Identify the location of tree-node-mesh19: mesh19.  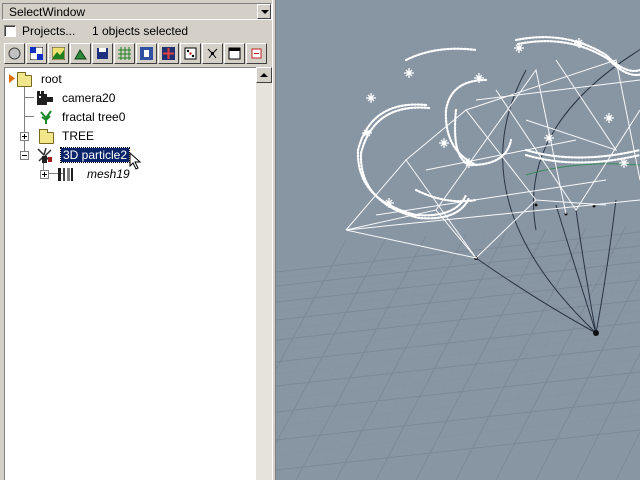
(95, 174).